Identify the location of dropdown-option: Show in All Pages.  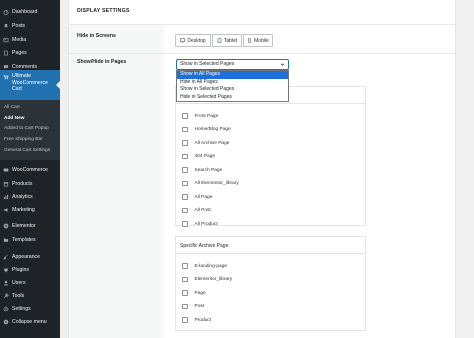
(232, 75).